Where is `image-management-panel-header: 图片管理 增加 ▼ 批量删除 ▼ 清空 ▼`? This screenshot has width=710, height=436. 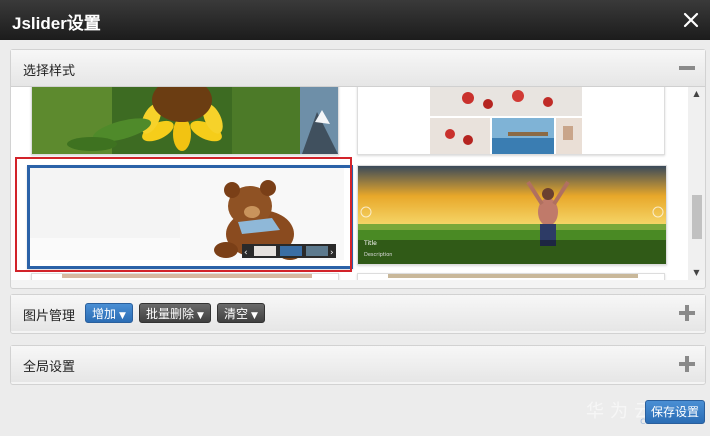
image-management-panel-header: 图片管理 增加 ▼ 批量删除 ▼ 清空 ▼ is located at coordinates (358, 313).